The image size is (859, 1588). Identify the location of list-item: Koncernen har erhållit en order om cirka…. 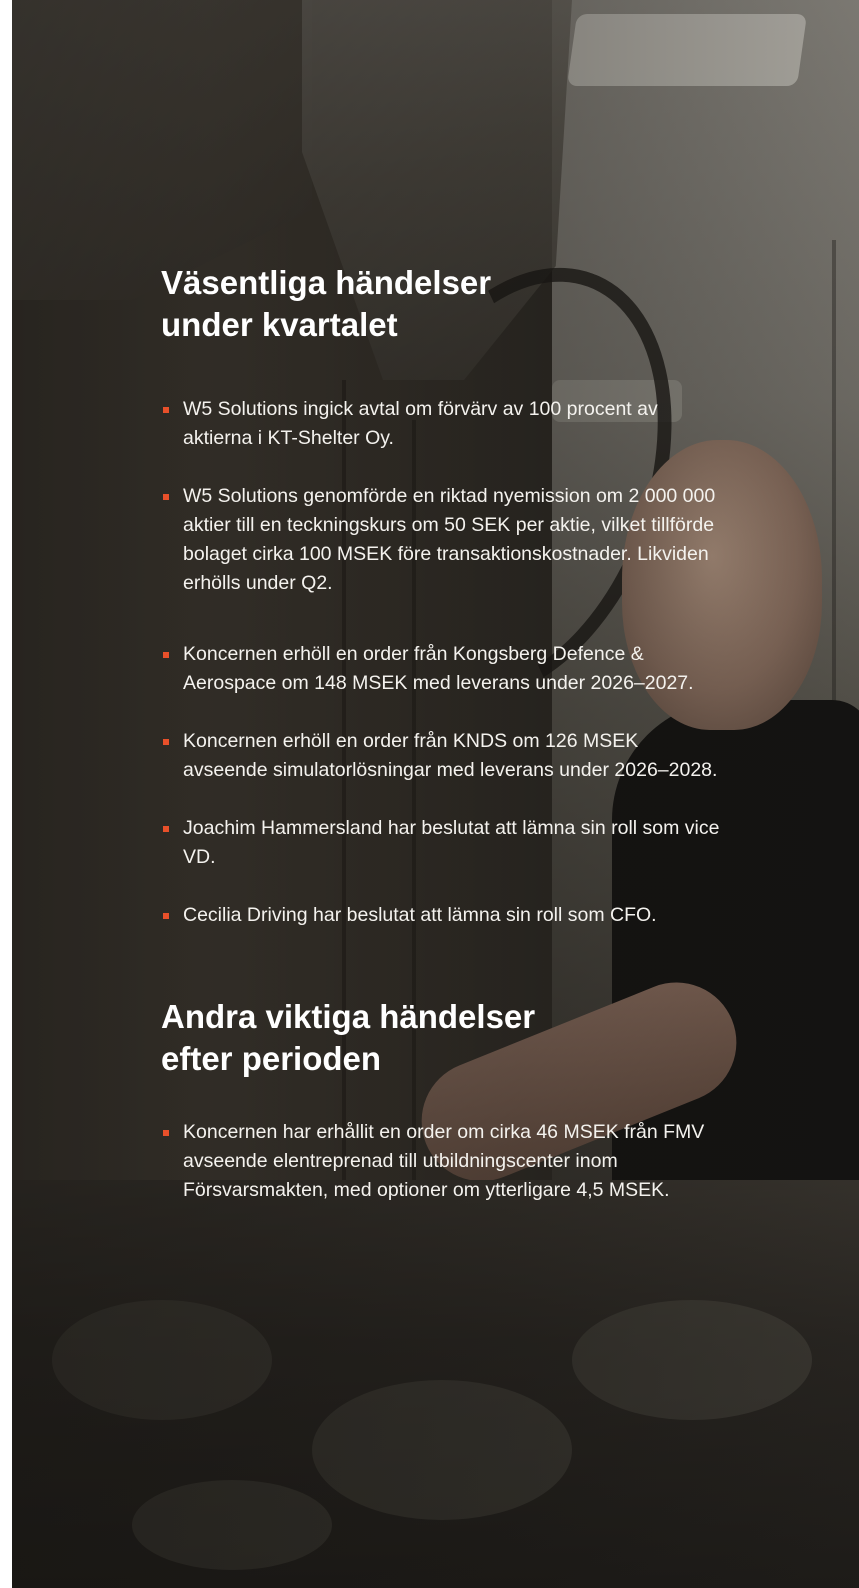
(441, 1161).